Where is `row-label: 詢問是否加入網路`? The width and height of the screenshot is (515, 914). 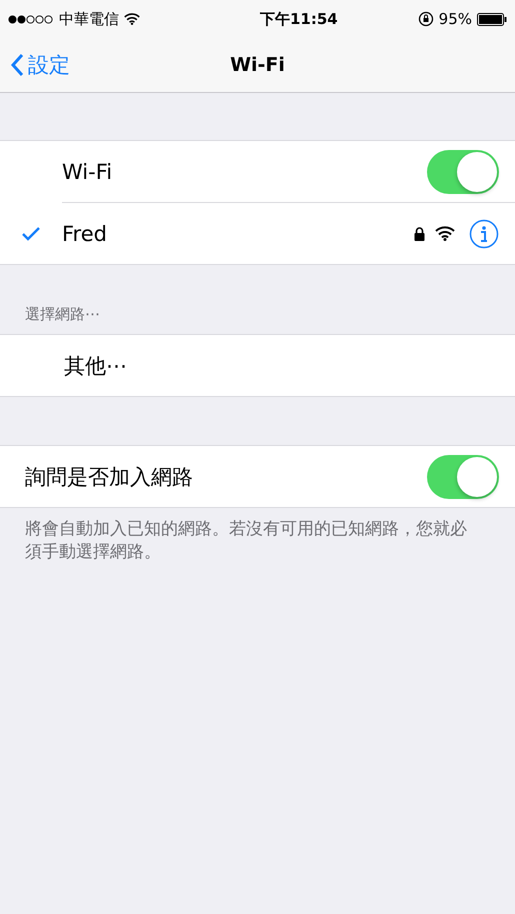
row-label: 詢問是否加入網路 is located at coordinates (109, 477).